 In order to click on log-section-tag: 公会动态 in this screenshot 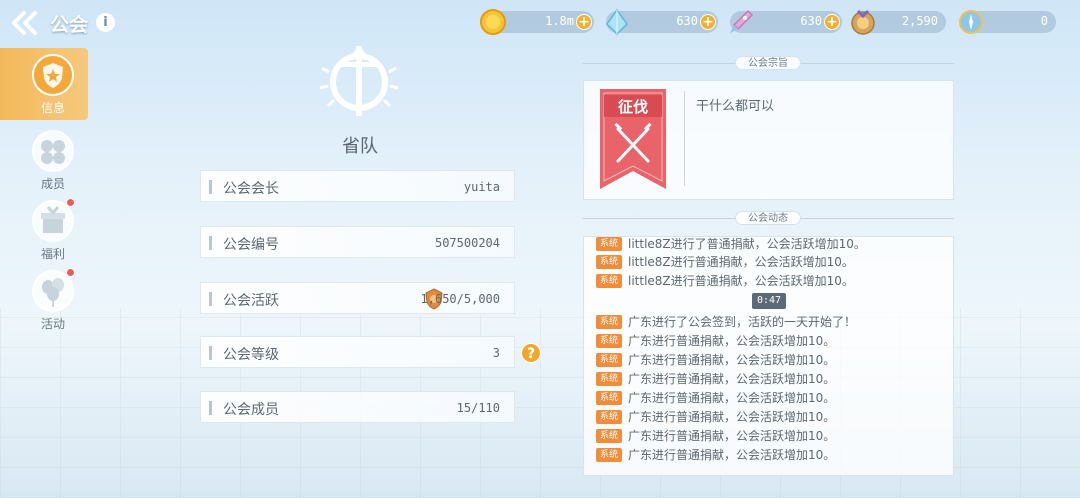, I will do `click(768, 218)`.